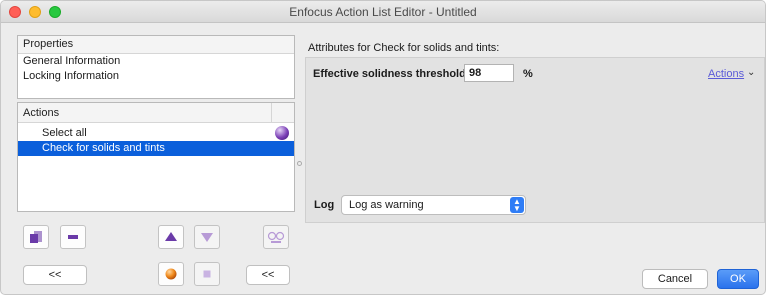  Describe the element at coordinates (433, 205) in the screenshot. I see `log-select: Log as warning ▲ ▼` at that location.